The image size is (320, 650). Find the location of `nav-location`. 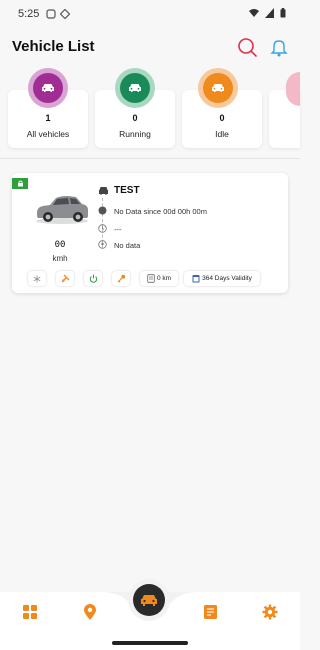

nav-location is located at coordinates (90, 612).